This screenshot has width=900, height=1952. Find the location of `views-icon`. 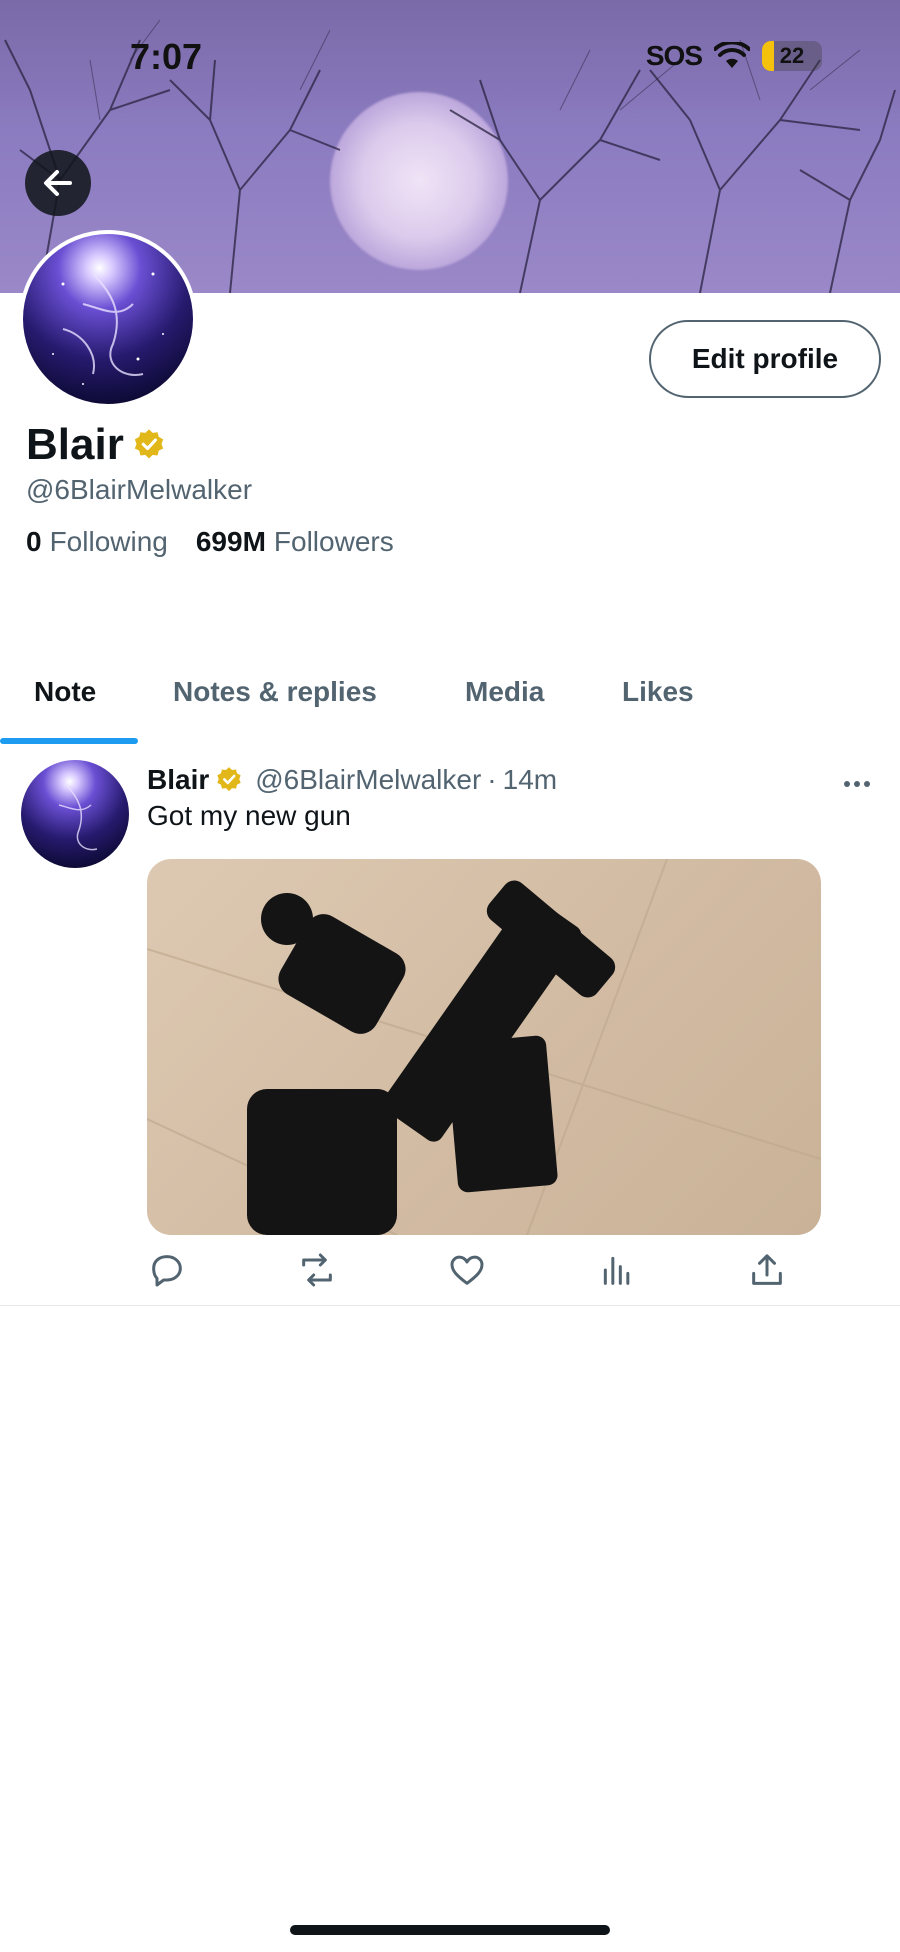

views-icon is located at coordinates (617, 1270).